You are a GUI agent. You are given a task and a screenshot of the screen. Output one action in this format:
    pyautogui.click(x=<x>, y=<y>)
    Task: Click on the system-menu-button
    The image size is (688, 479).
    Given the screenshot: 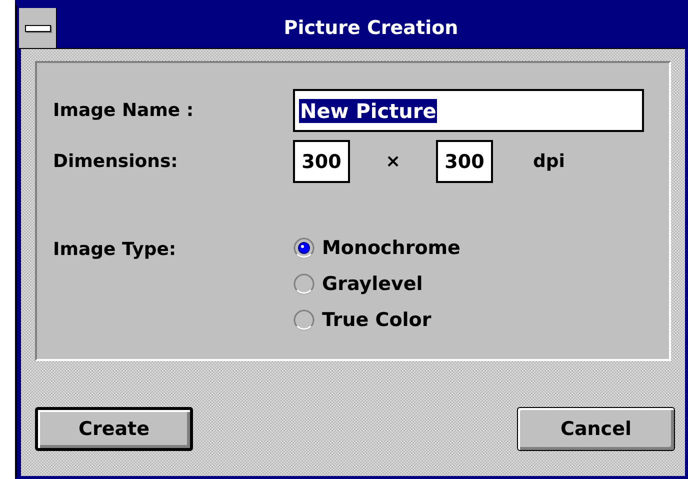 What is the action you would take?
    pyautogui.click(x=38, y=28)
    